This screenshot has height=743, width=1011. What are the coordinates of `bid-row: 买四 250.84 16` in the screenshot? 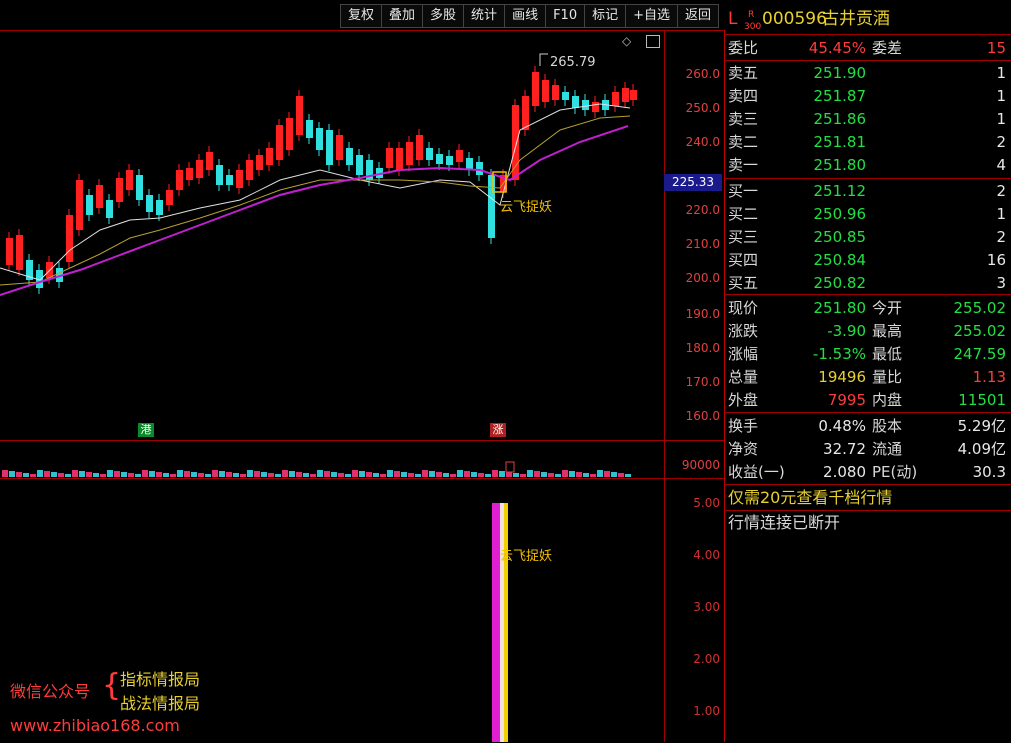 It's located at (866, 260).